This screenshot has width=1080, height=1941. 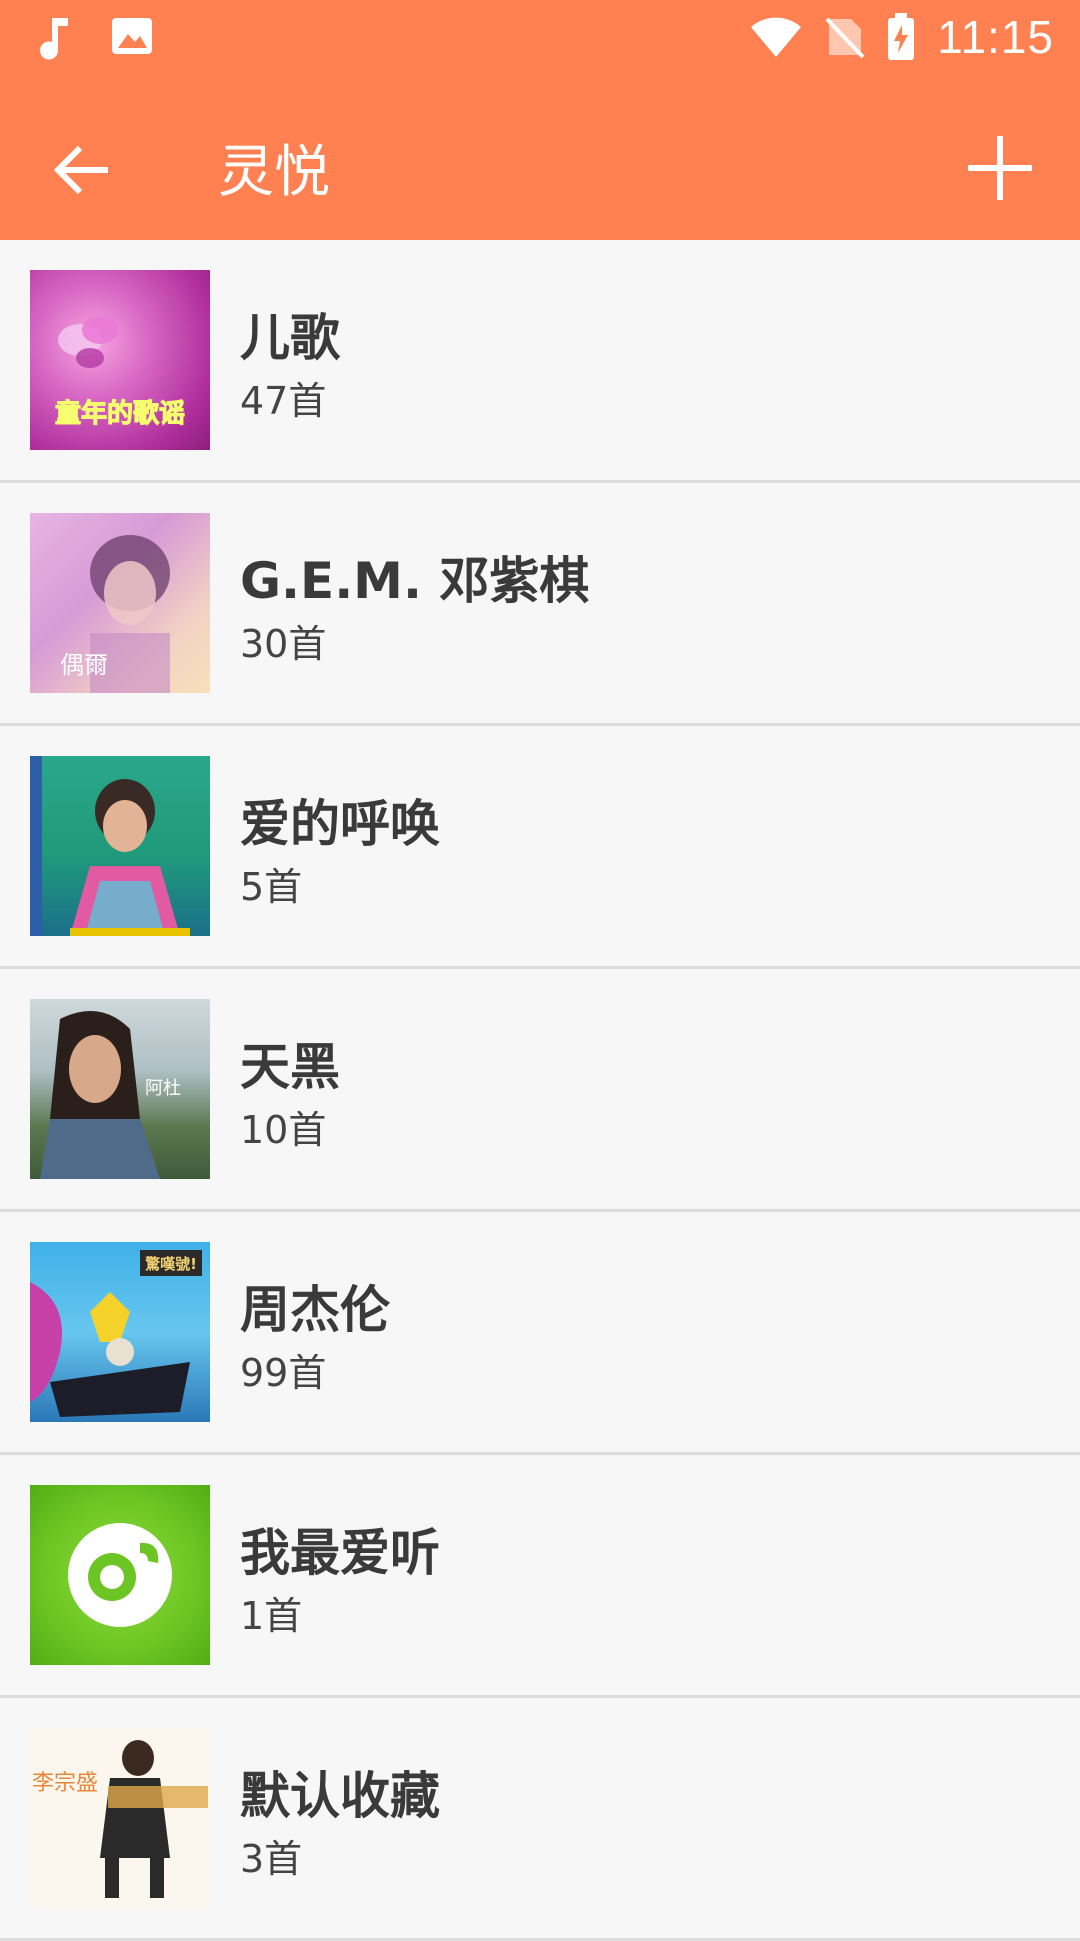 I want to click on list-item: 阿杜 天黑 10首, so click(x=540, y=1090).